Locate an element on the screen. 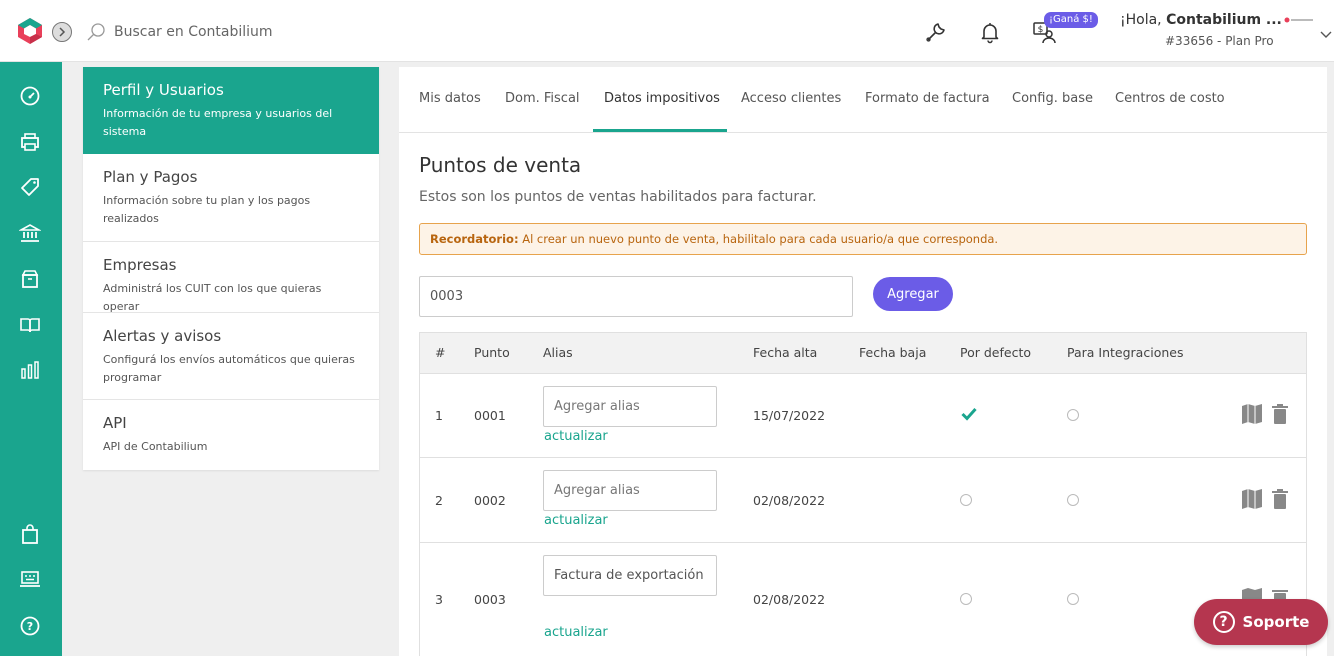 The width and height of the screenshot is (1334, 656). search-input is located at coordinates (314, 32).